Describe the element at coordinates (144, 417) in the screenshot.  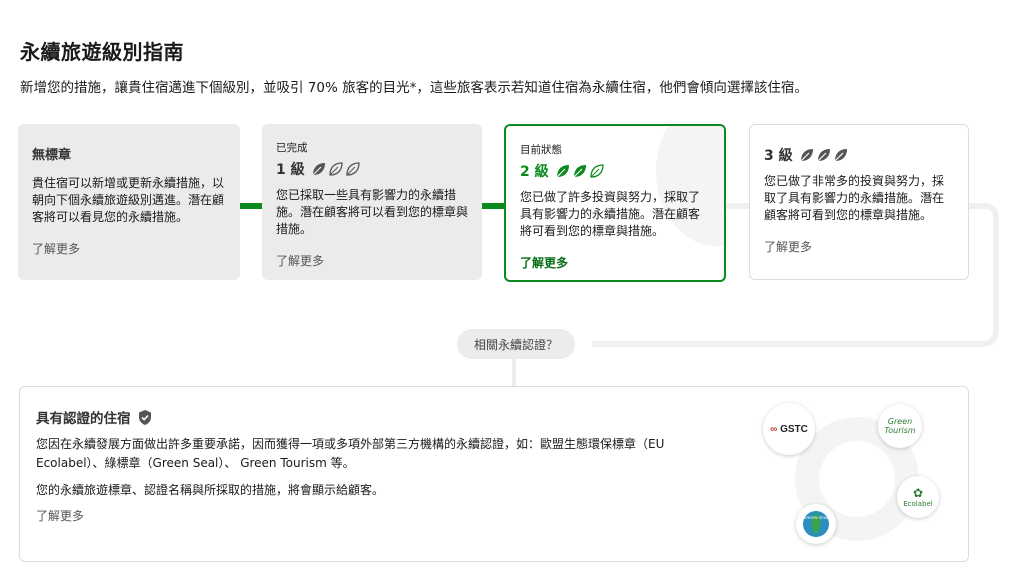
I see `shield-check-icon` at that location.